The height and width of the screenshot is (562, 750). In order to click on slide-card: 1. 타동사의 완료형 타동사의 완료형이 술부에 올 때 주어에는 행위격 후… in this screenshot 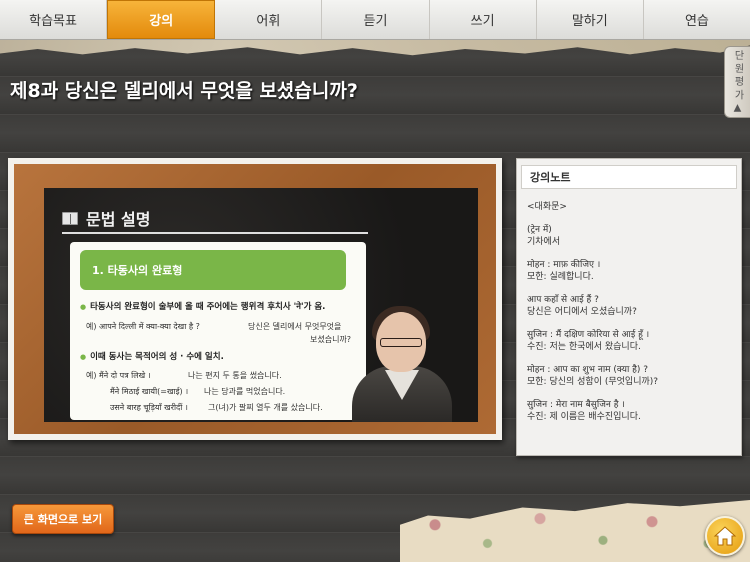, I will do `click(218, 331)`.